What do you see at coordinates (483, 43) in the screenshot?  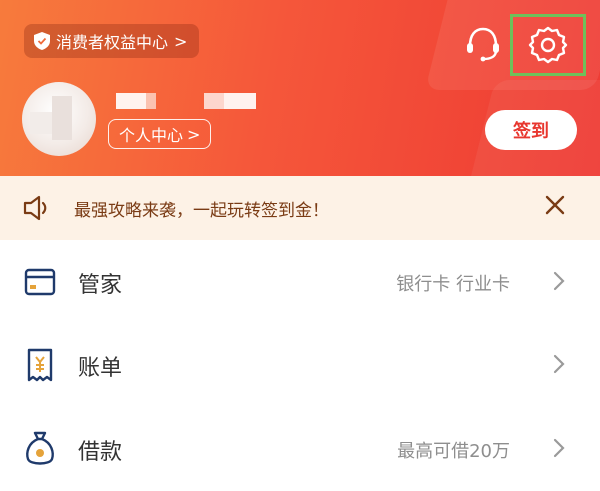 I see `headset-icon` at bounding box center [483, 43].